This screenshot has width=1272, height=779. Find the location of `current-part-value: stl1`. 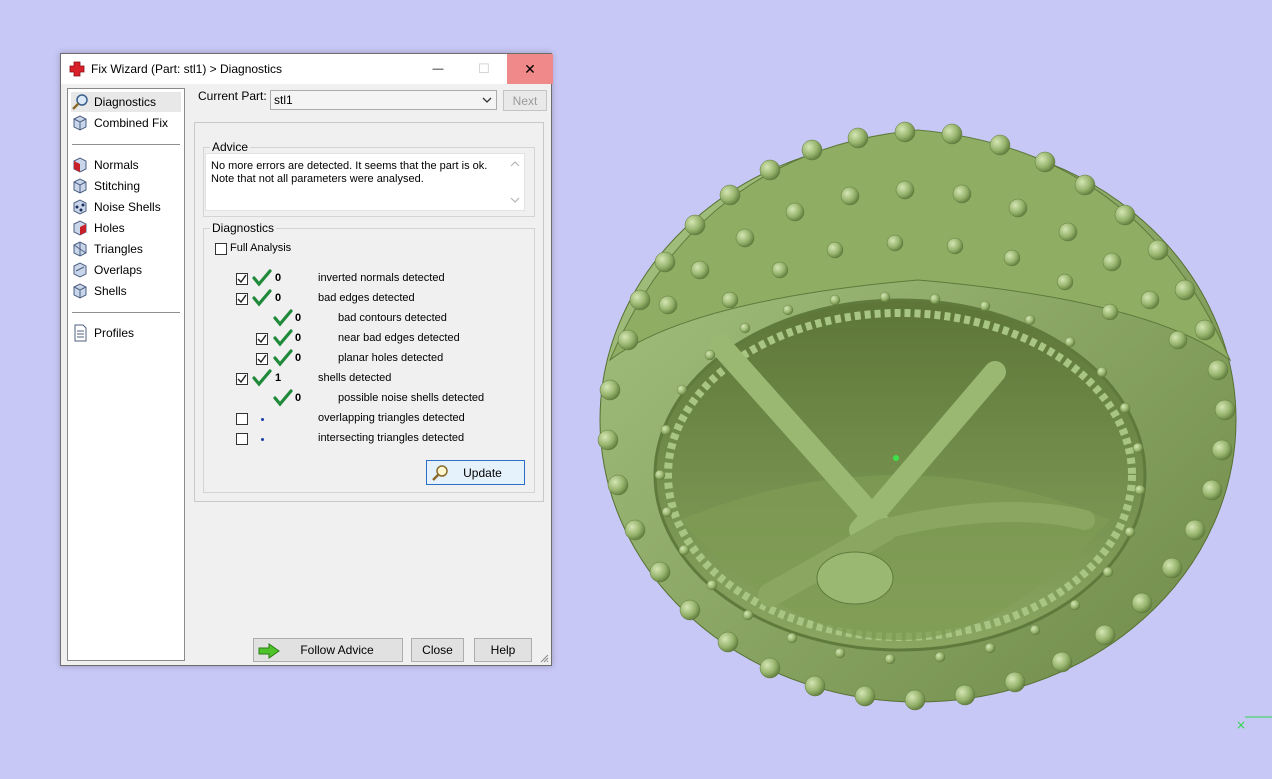

current-part-value: stl1 is located at coordinates (283, 100).